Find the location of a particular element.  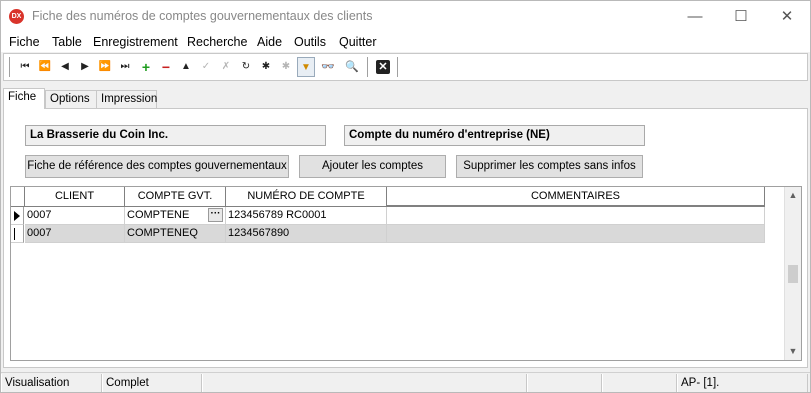

tab-impression: Impression is located at coordinates (126, 99).